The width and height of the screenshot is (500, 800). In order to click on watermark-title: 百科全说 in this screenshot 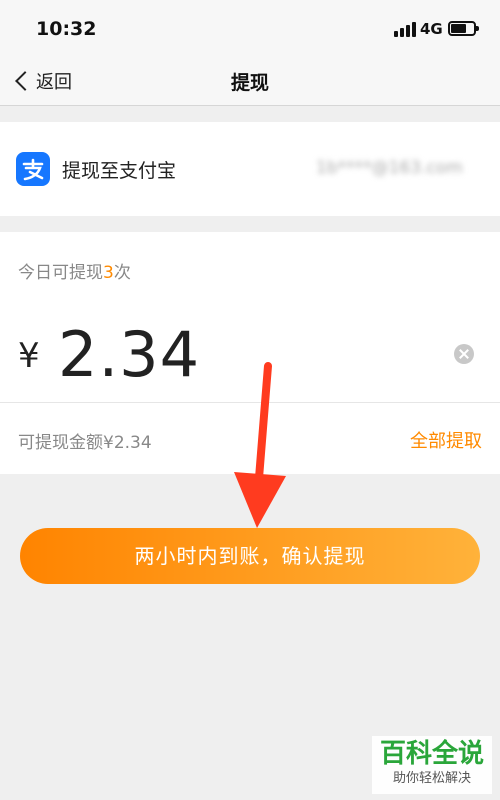, I will do `click(431, 754)`.